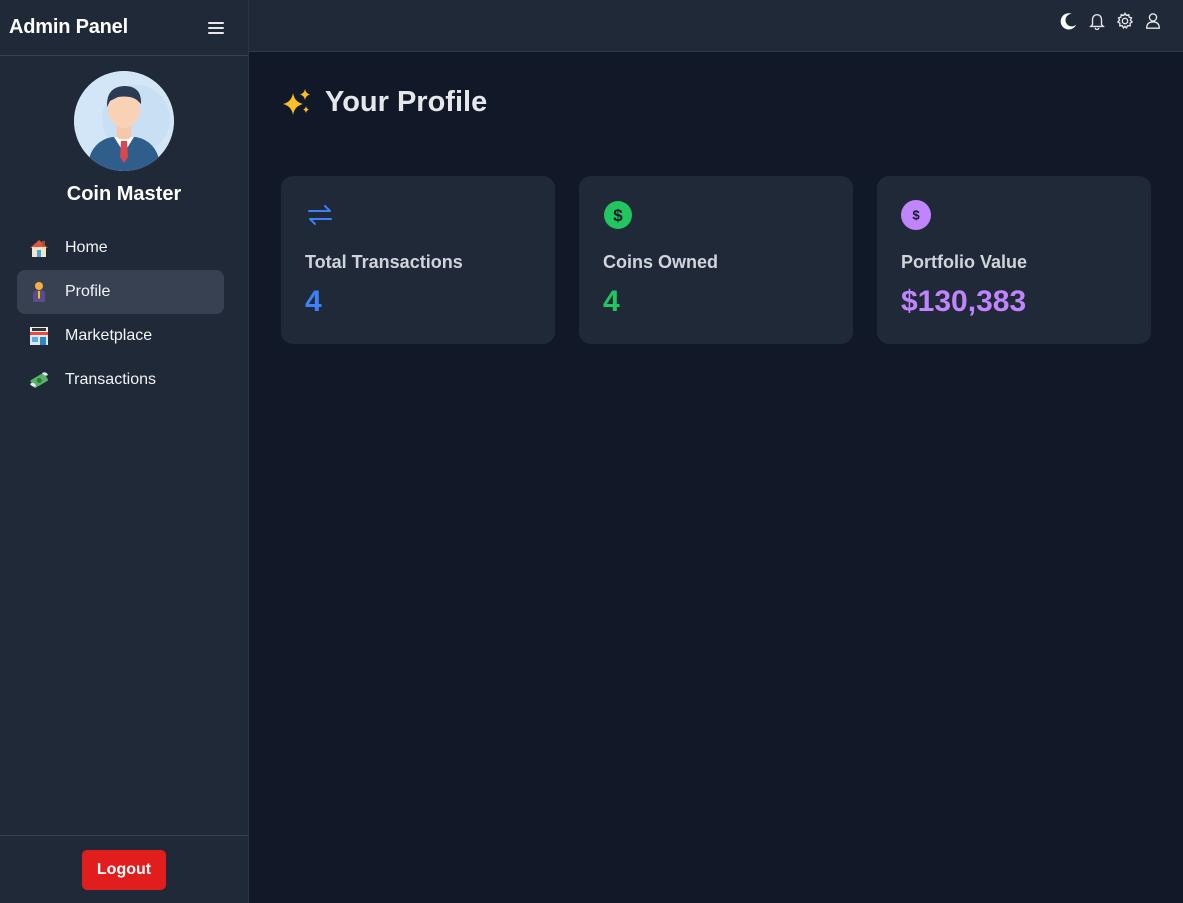  What do you see at coordinates (216, 28) in the screenshot?
I see `hamburger-menu-icon` at bounding box center [216, 28].